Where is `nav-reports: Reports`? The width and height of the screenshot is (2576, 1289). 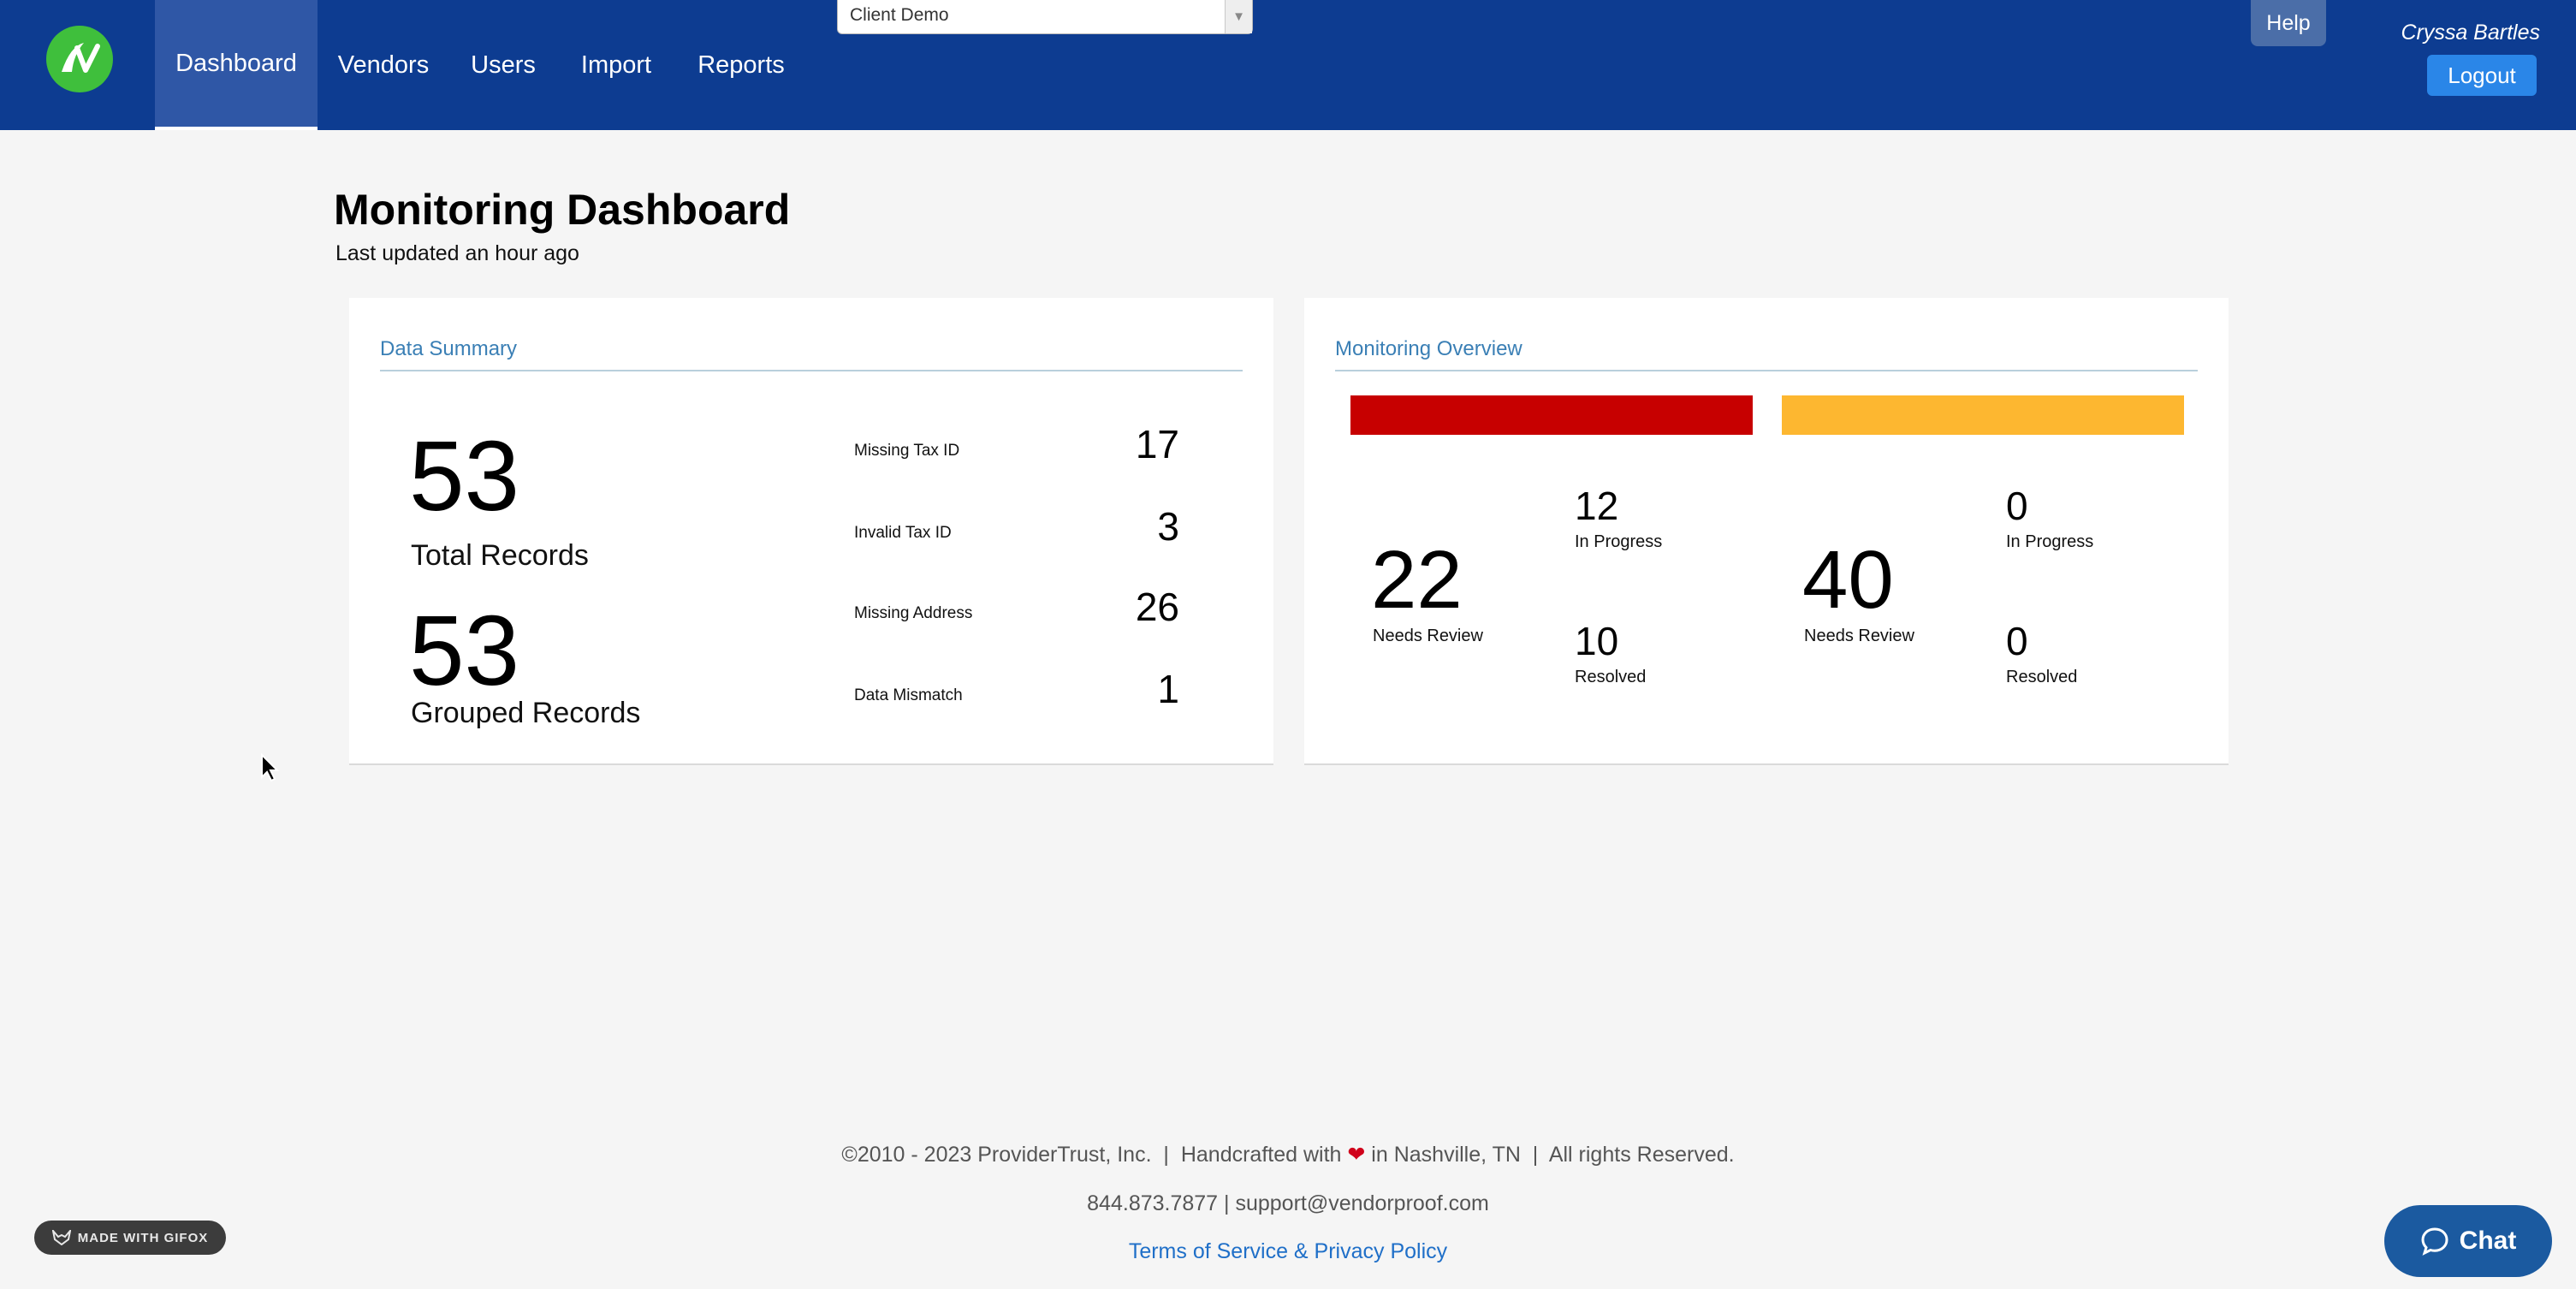
nav-reports: Reports is located at coordinates (741, 65).